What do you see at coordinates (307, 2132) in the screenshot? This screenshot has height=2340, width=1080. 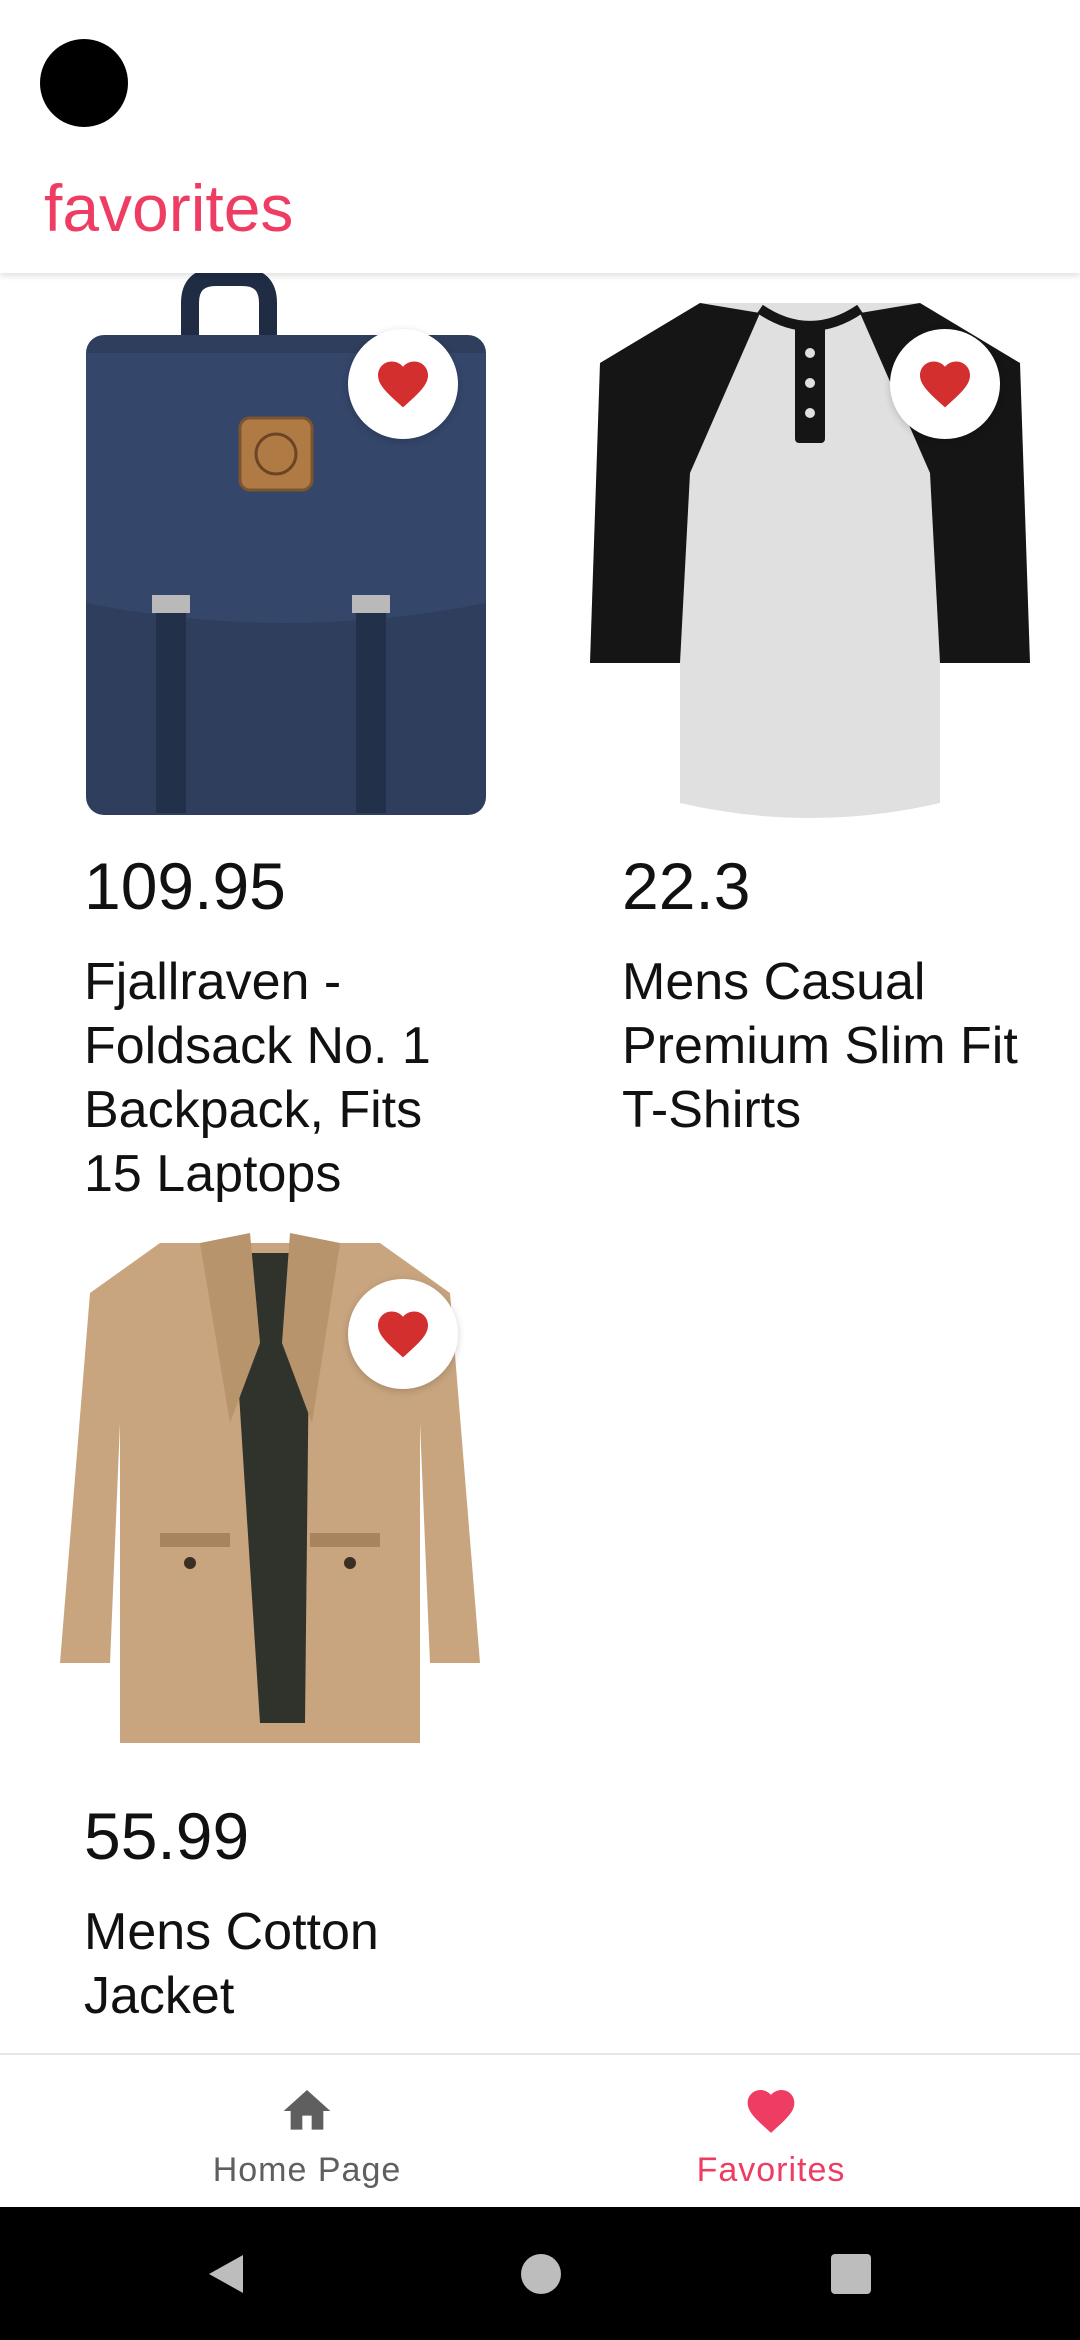 I see `nav-item-home: Home Page` at bounding box center [307, 2132].